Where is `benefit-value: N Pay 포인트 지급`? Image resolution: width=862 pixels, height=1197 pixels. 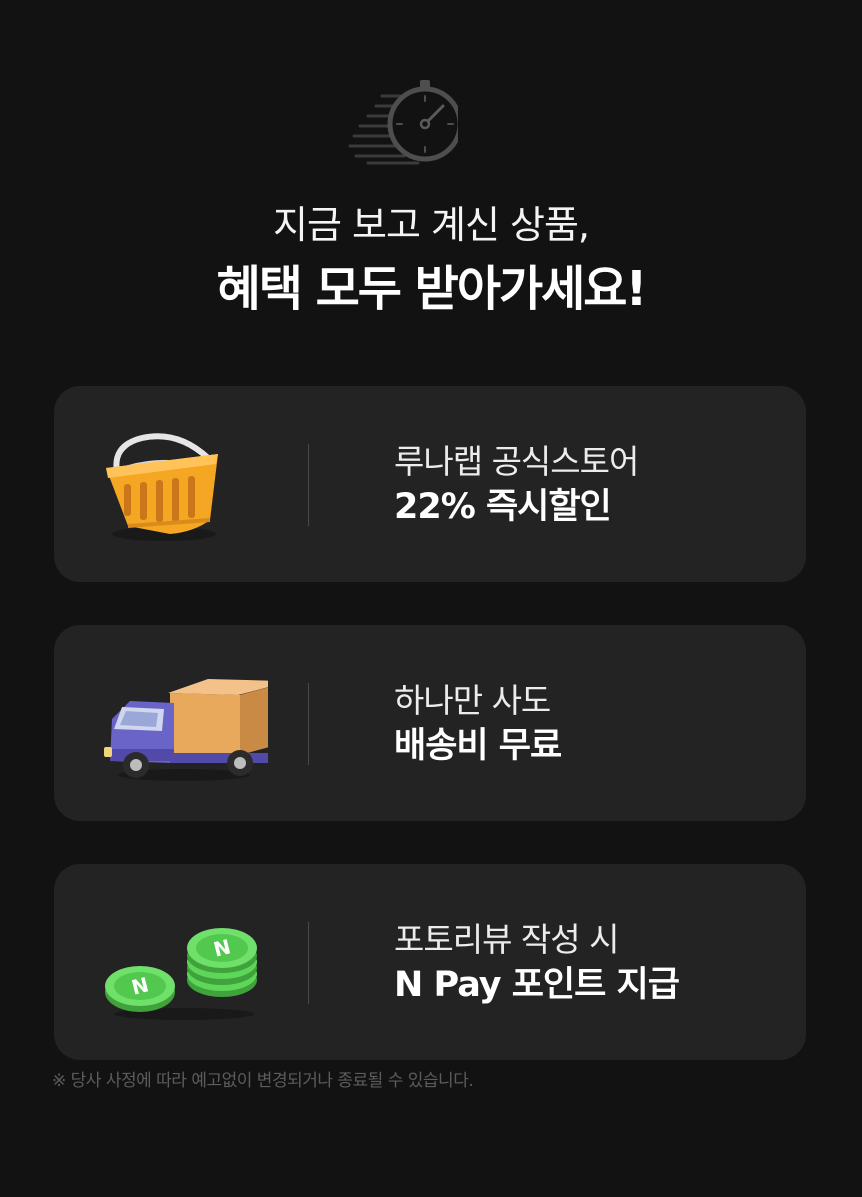 benefit-value: N Pay 포인트 지급 is located at coordinates (537, 985).